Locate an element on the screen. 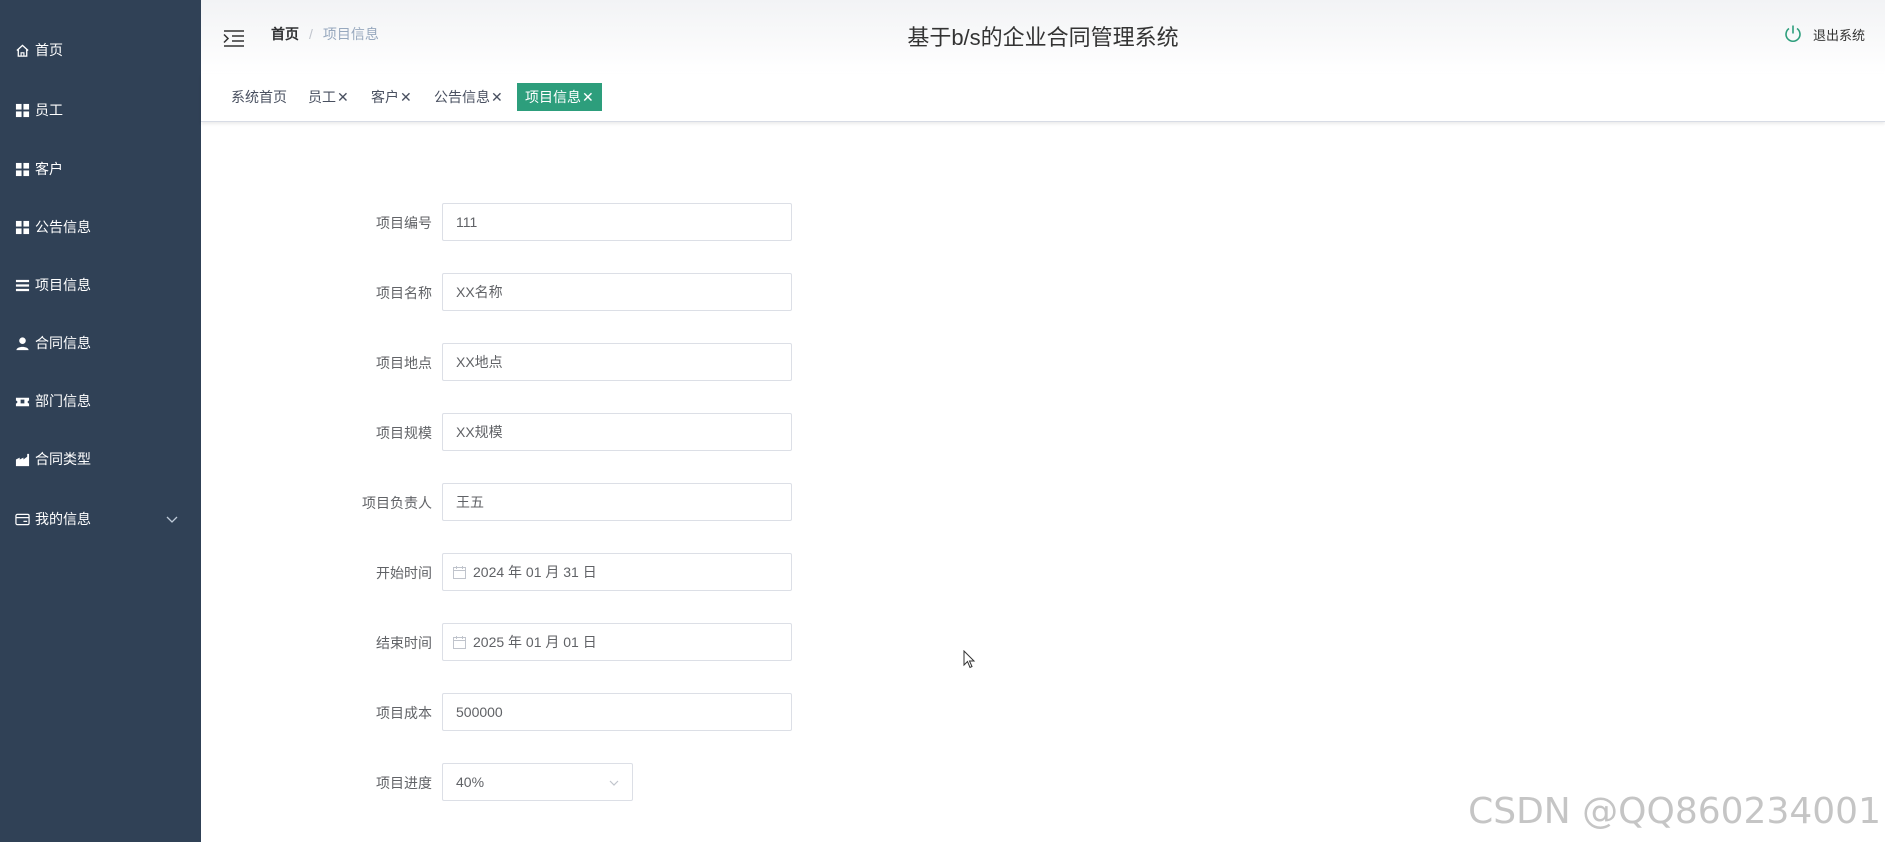 This screenshot has width=1885, height=842. project-manager-input: 王五 is located at coordinates (617, 502).